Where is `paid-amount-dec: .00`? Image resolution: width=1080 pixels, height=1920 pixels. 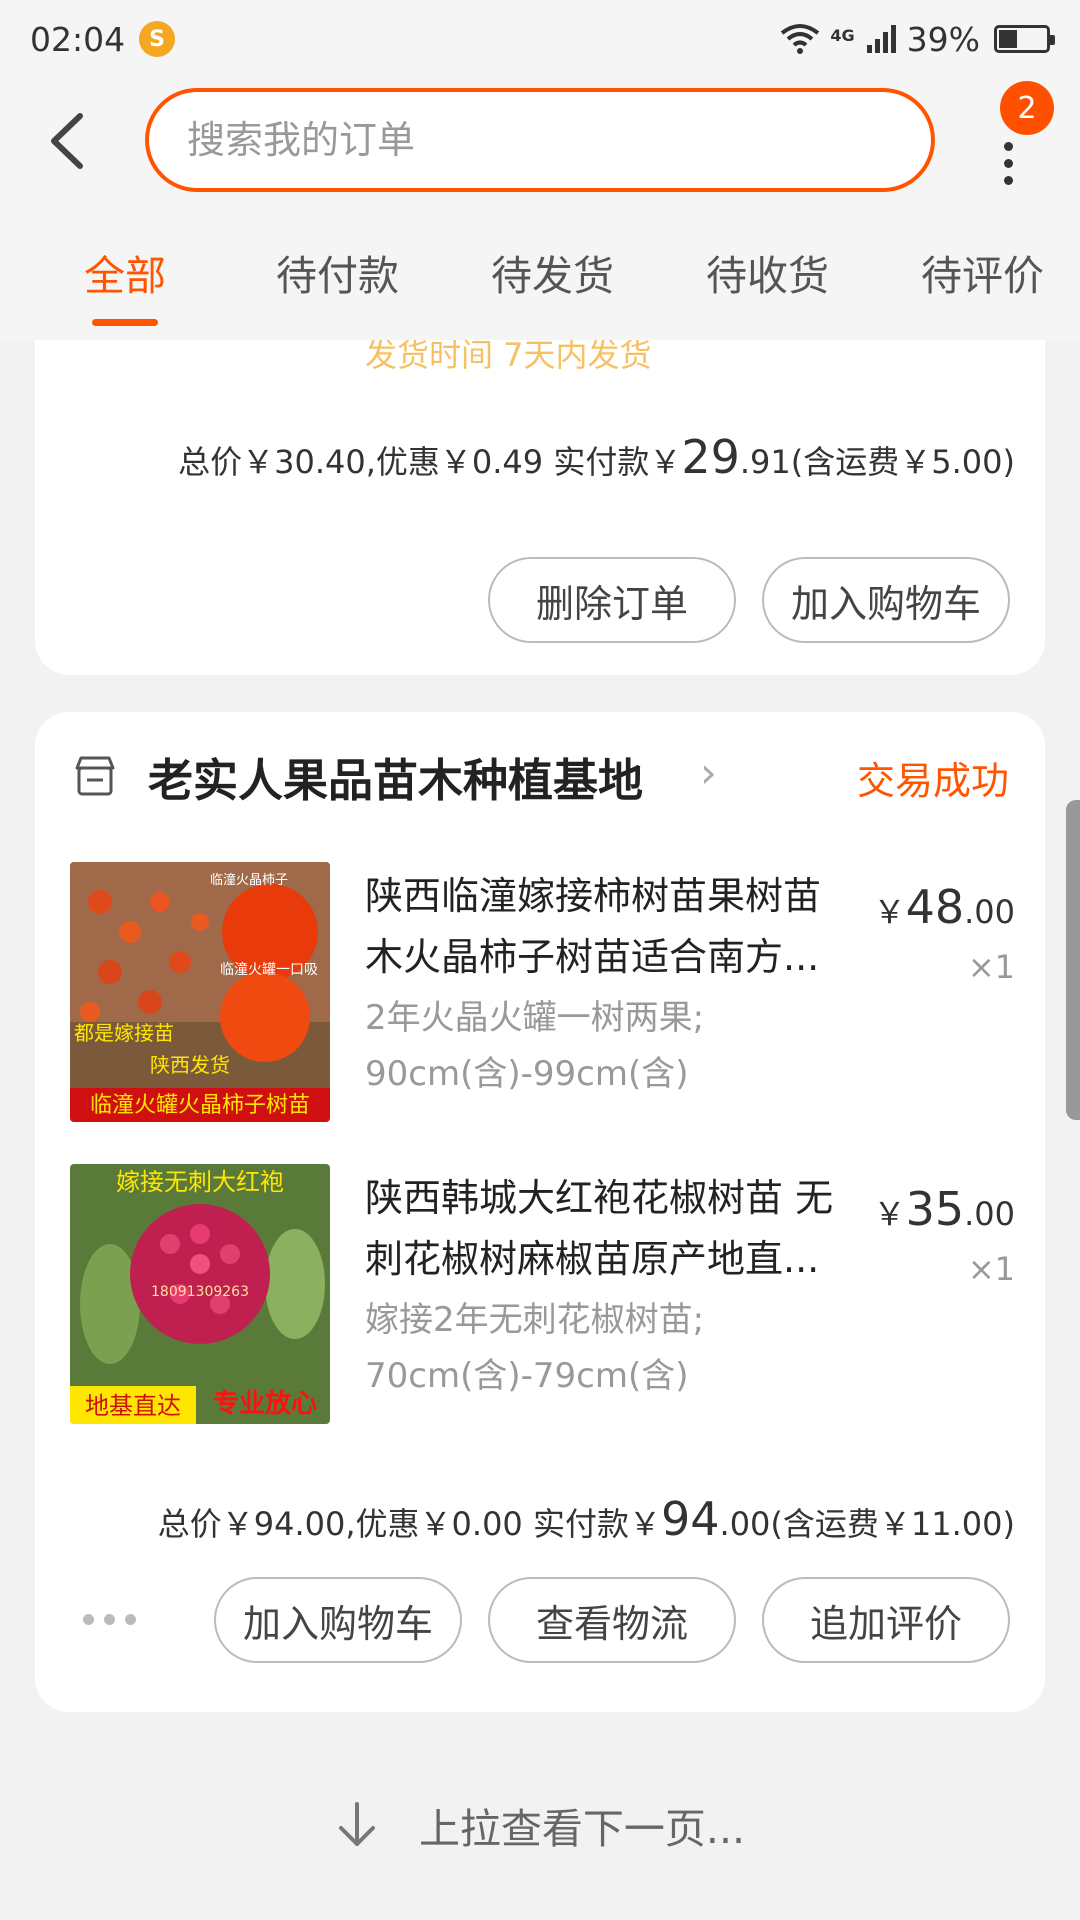 paid-amount-dec: .00 is located at coordinates (745, 1524).